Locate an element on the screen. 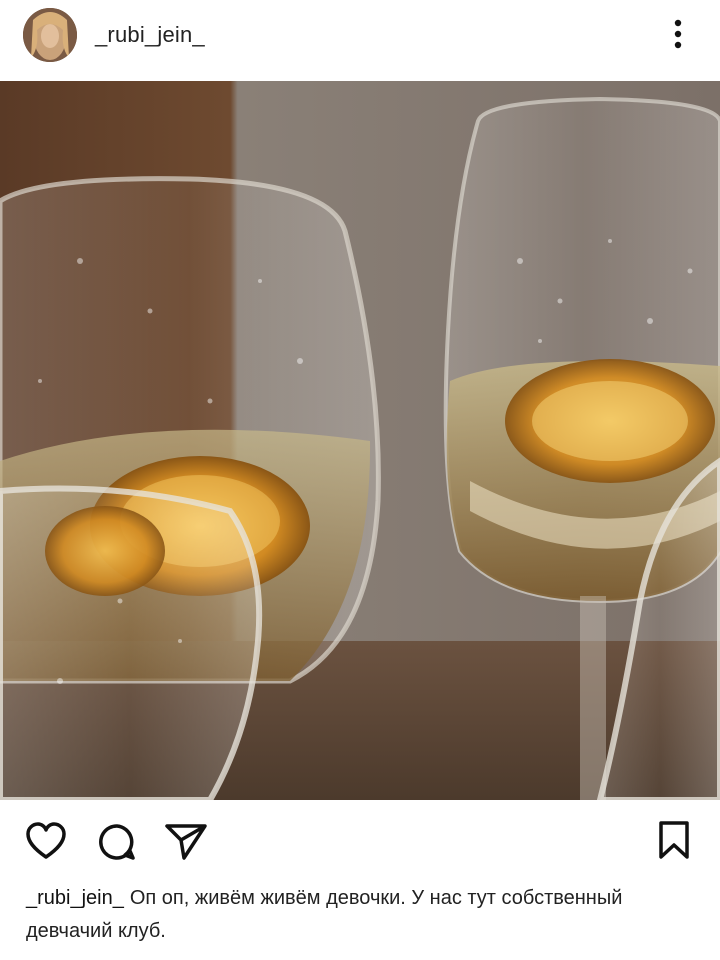  more-vertical-icon is located at coordinates (678, 34).